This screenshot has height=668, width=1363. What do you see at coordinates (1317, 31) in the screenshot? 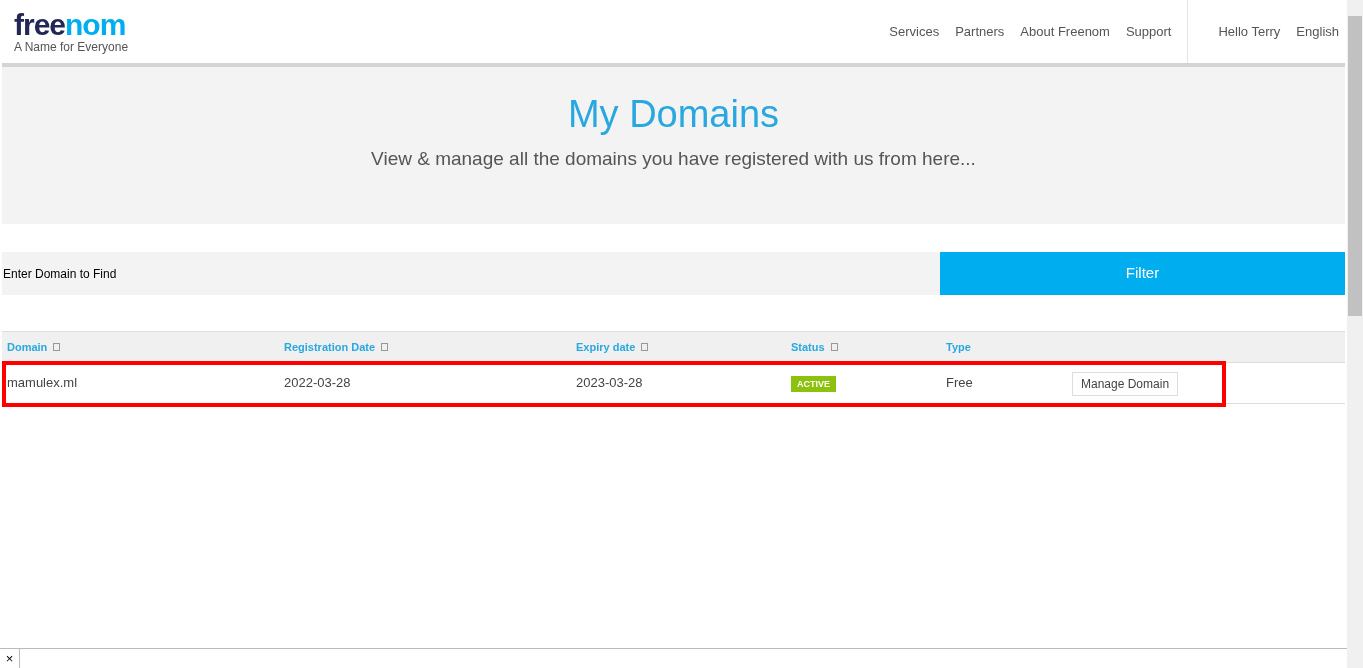
I see `language-link: English` at bounding box center [1317, 31].